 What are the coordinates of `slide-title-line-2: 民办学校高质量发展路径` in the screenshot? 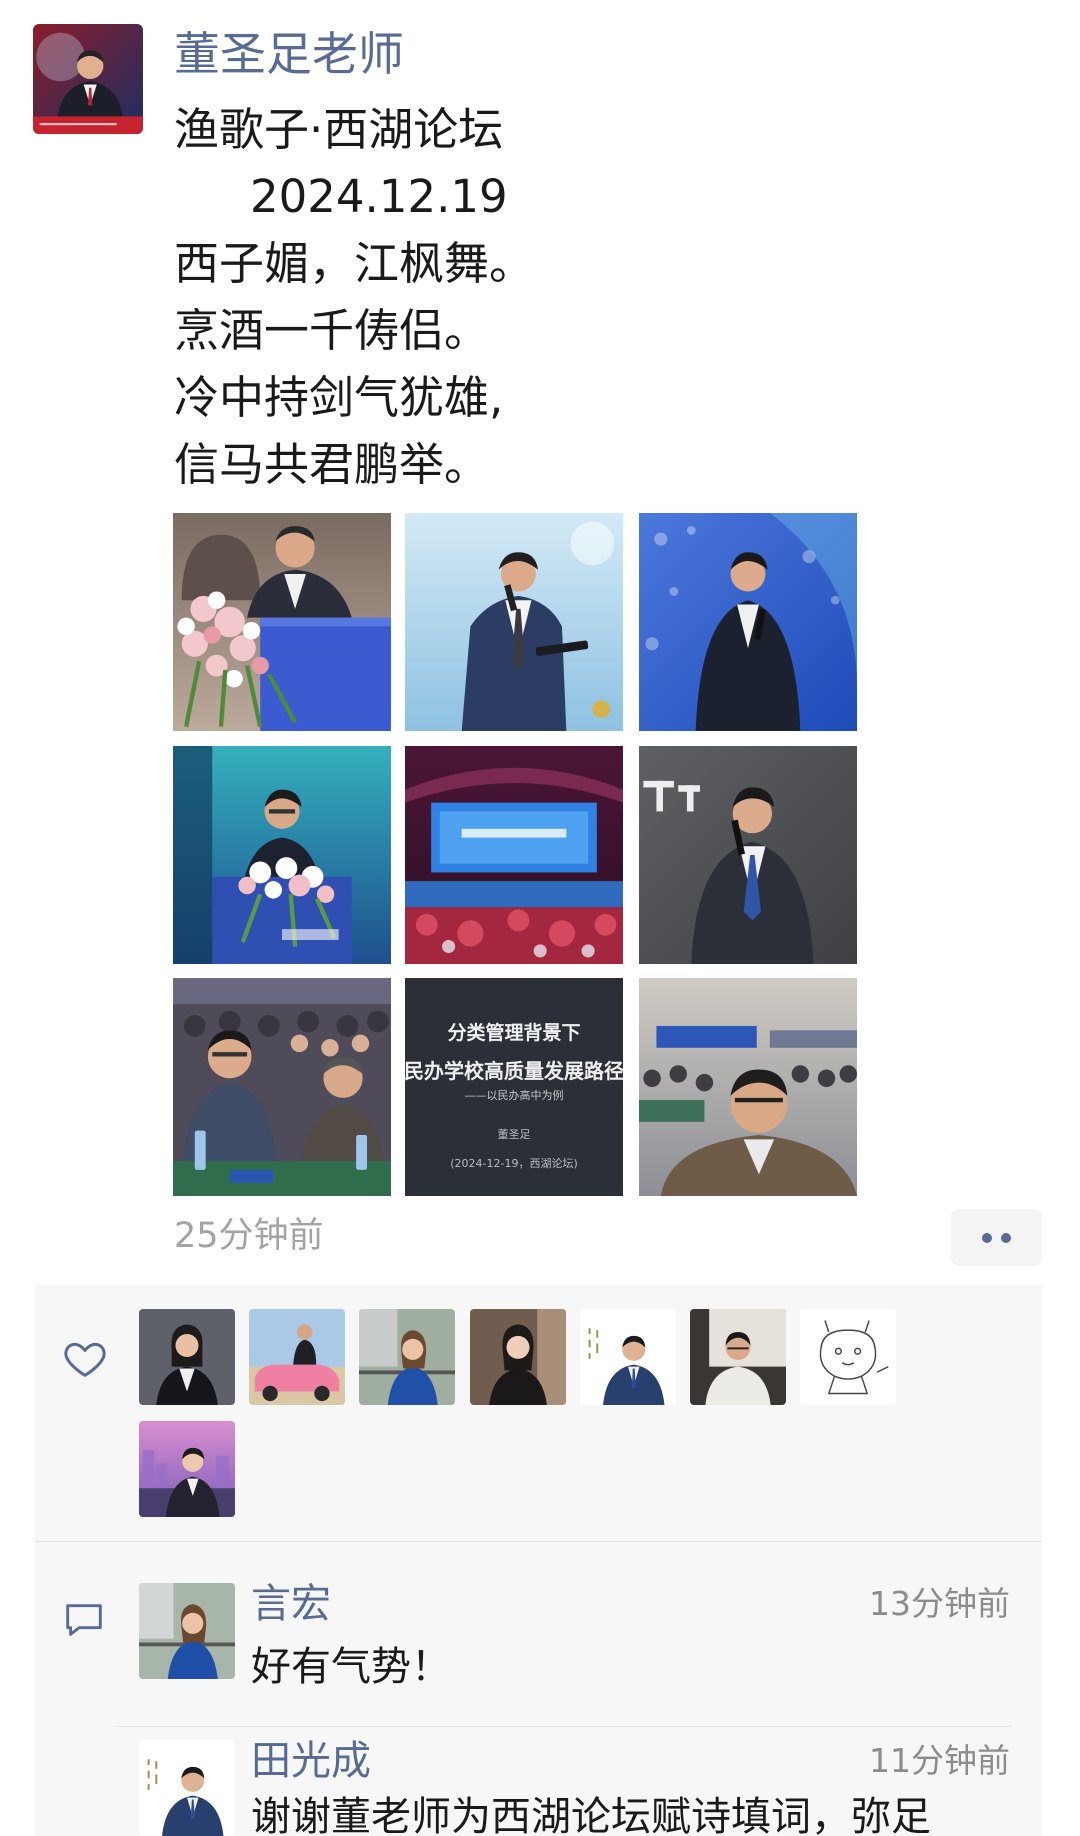 It's located at (514, 1071).